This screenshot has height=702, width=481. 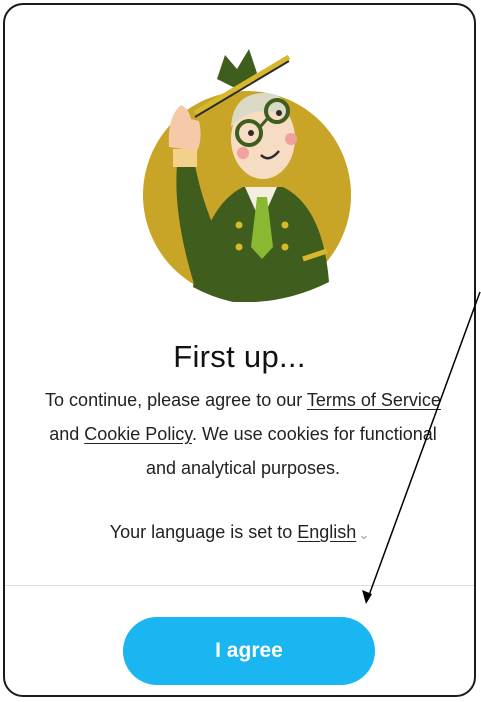 What do you see at coordinates (249, 651) in the screenshot?
I see `agree-button: I agree` at bounding box center [249, 651].